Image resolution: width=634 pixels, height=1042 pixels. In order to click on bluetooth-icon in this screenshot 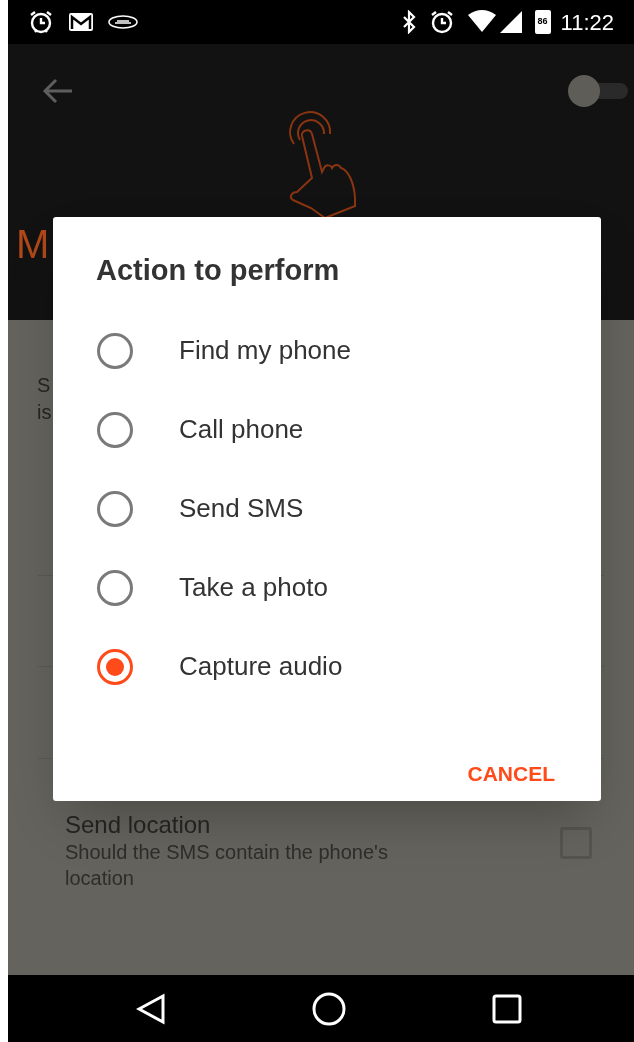, I will do `click(408, 22)`.